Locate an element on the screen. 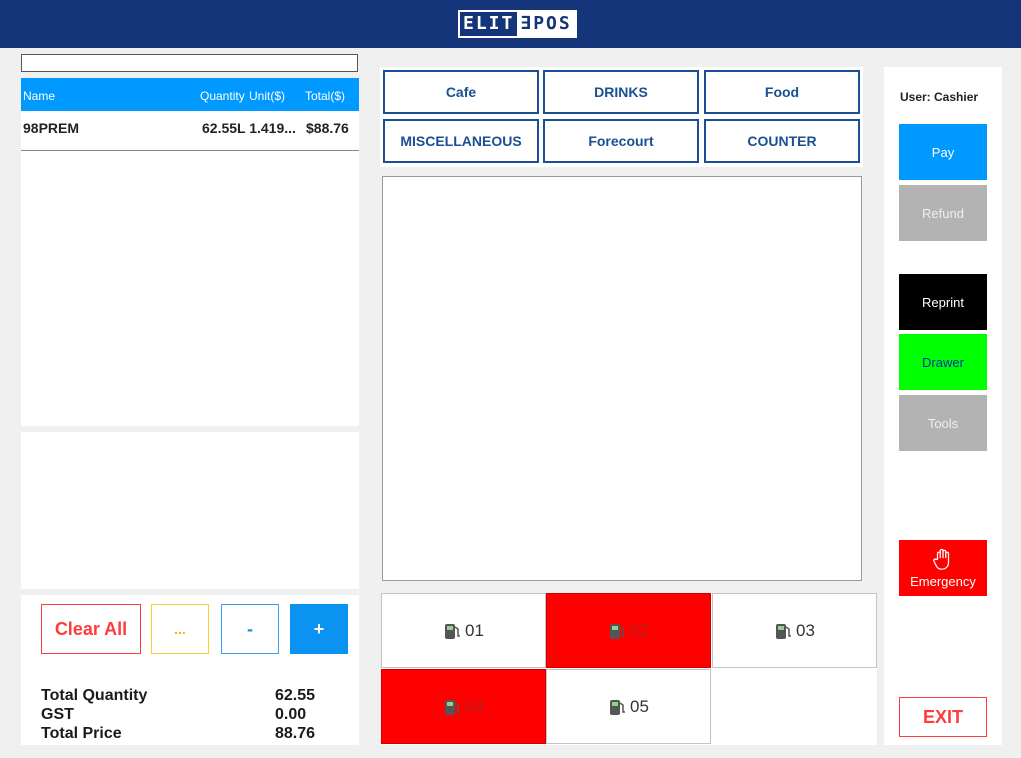 Image resolution: width=1021 pixels, height=758 pixels. total-quantity-value: 62.55 is located at coordinates (295, 695).